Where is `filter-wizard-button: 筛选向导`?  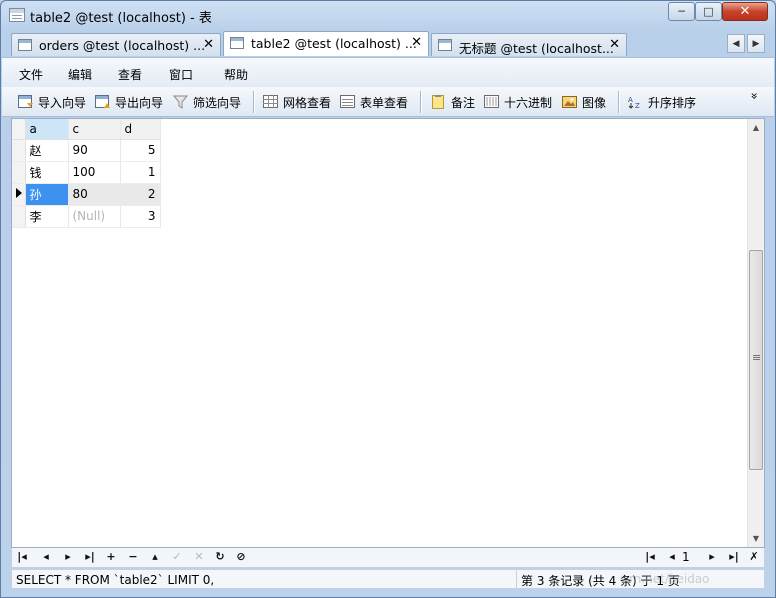 filter-wizard-button: 筛选向导 is located at coordinates (207, 102).